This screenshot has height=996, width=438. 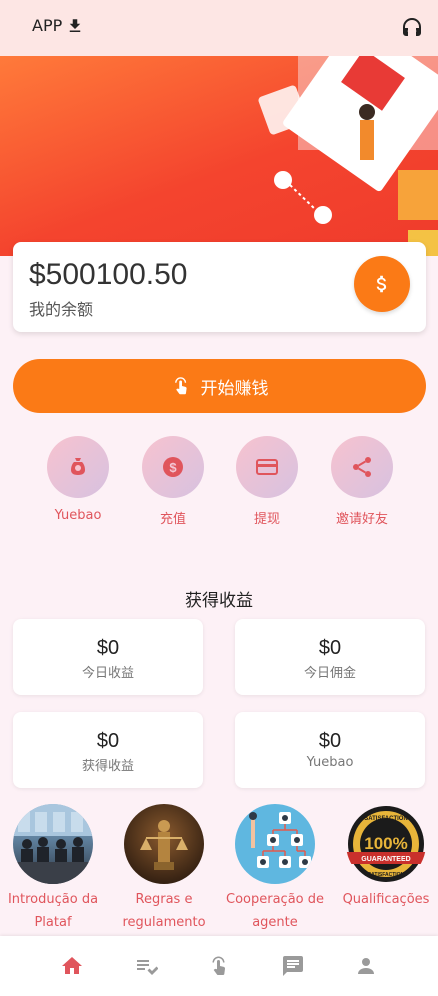 I want to click on bottom-nav, so click(x=219, y=966).